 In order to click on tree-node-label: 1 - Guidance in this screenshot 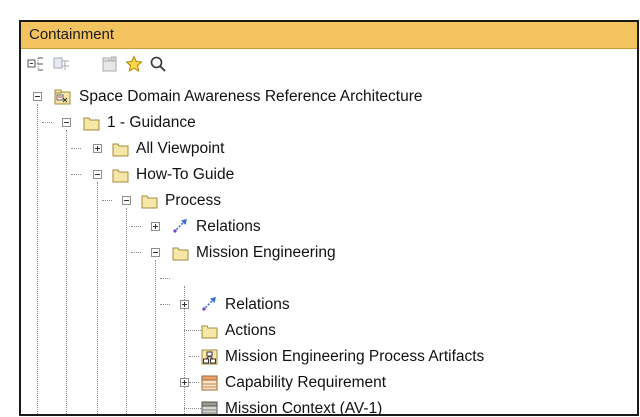, I will do `click(151, 122)`.